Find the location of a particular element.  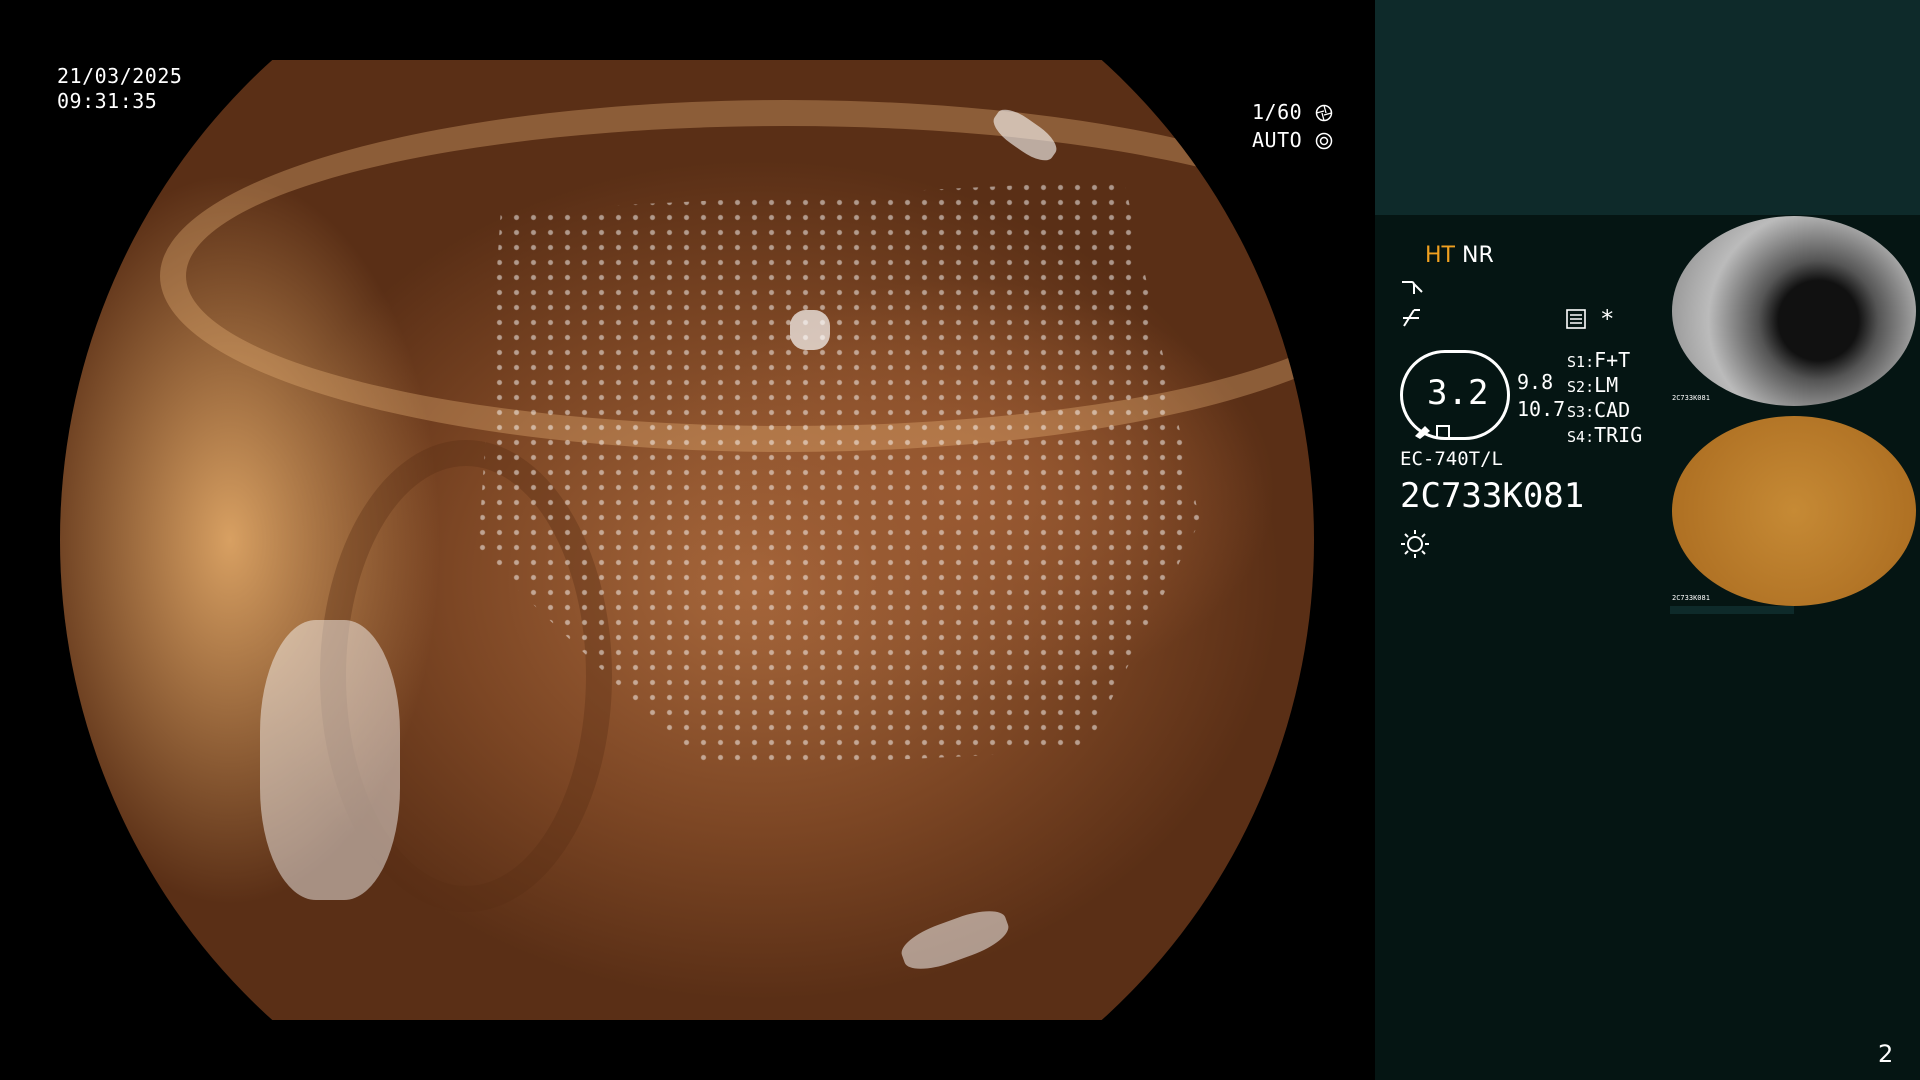

switch-row: S3:CAD is located at coordinates (1604, 410).